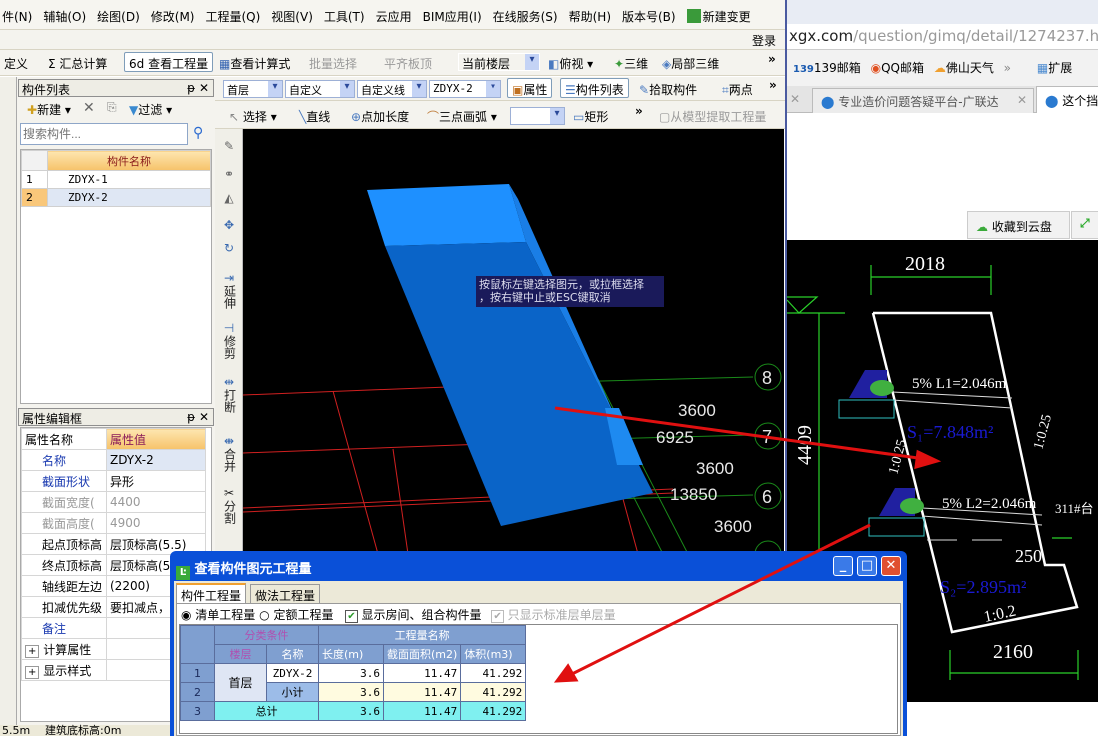 This screenshot has height=737, width=1098. What do you see at coordinates (104, 134) in the screenshot?
I see `component-search-input` at bounding box center [104, 134].